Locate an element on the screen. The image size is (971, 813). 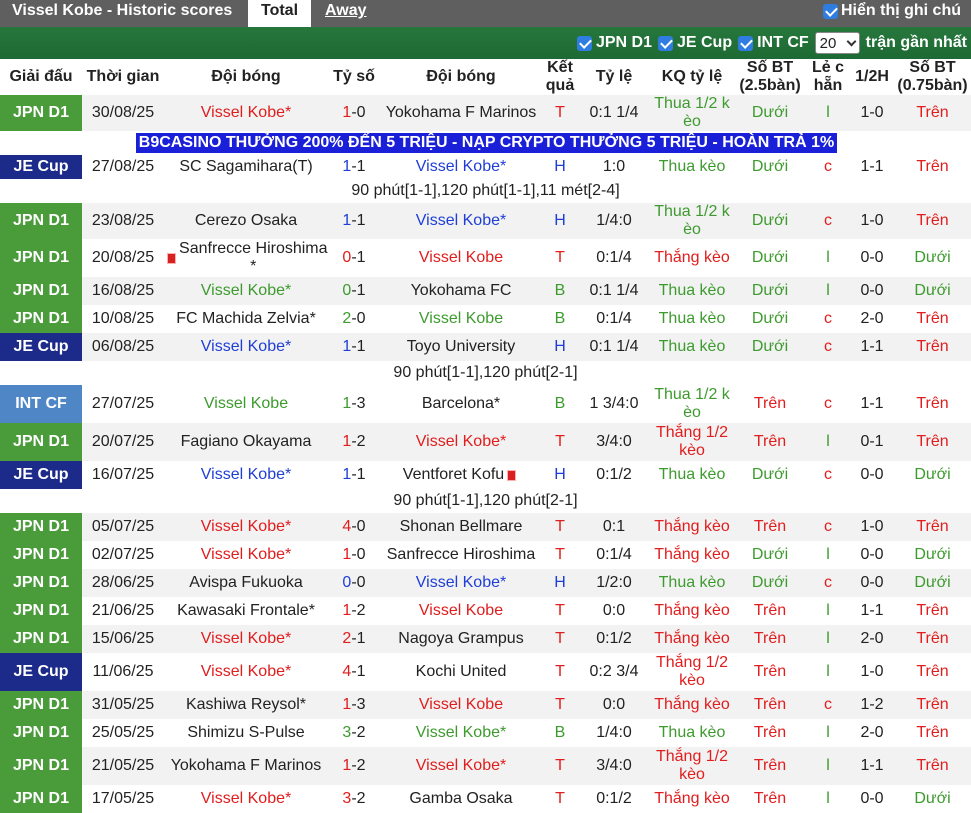
filter-jpn-d1-checkbox is located at coordinates (584, 43).